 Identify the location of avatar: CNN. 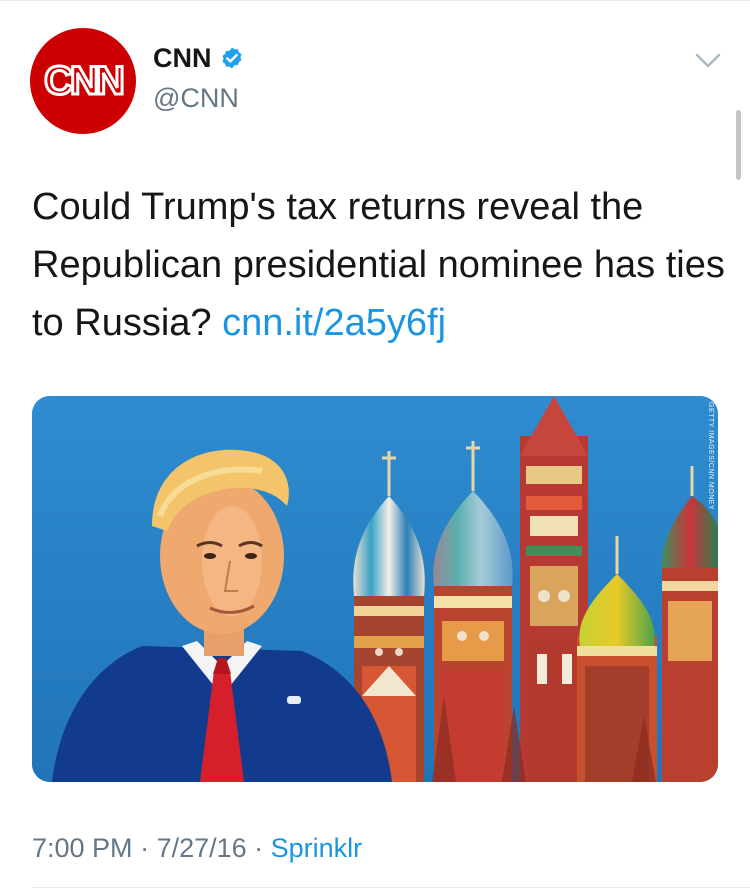
(83, 81).